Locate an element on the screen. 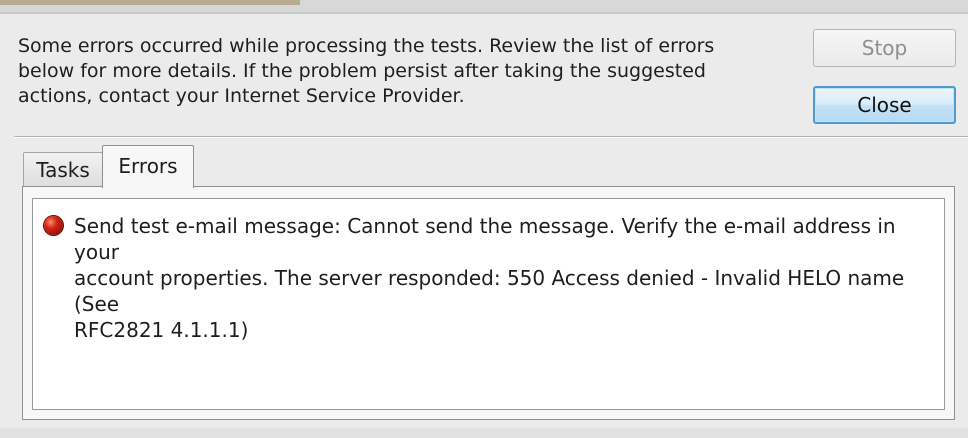 Image resolution: width=968 pixels, height=438 pixels. separator is located at coordinates (491, 136).